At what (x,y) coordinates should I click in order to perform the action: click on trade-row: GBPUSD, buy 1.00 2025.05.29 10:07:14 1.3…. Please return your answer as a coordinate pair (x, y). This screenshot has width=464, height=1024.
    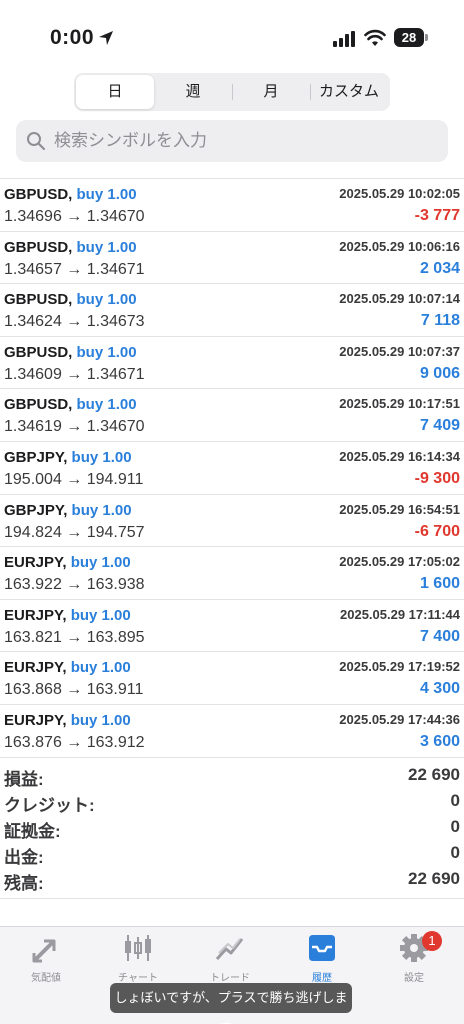
    Looking at the image, I should click on (232, 310).